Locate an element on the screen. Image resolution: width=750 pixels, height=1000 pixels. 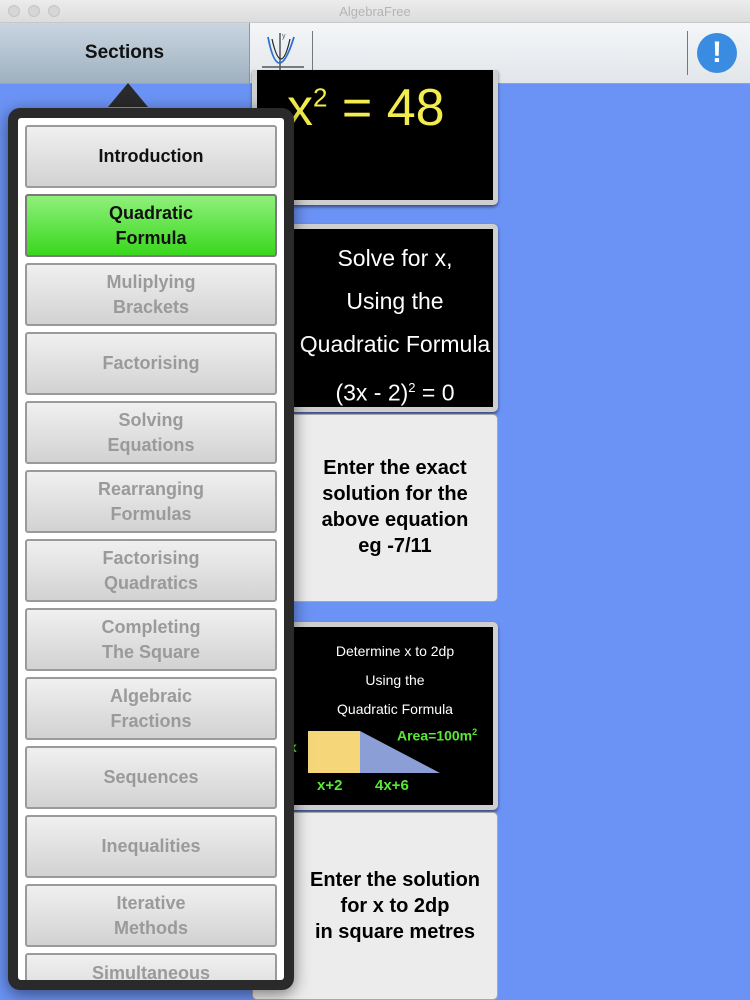
section-completing-the-square: Completing The Square is located at coordinates (151, 639).